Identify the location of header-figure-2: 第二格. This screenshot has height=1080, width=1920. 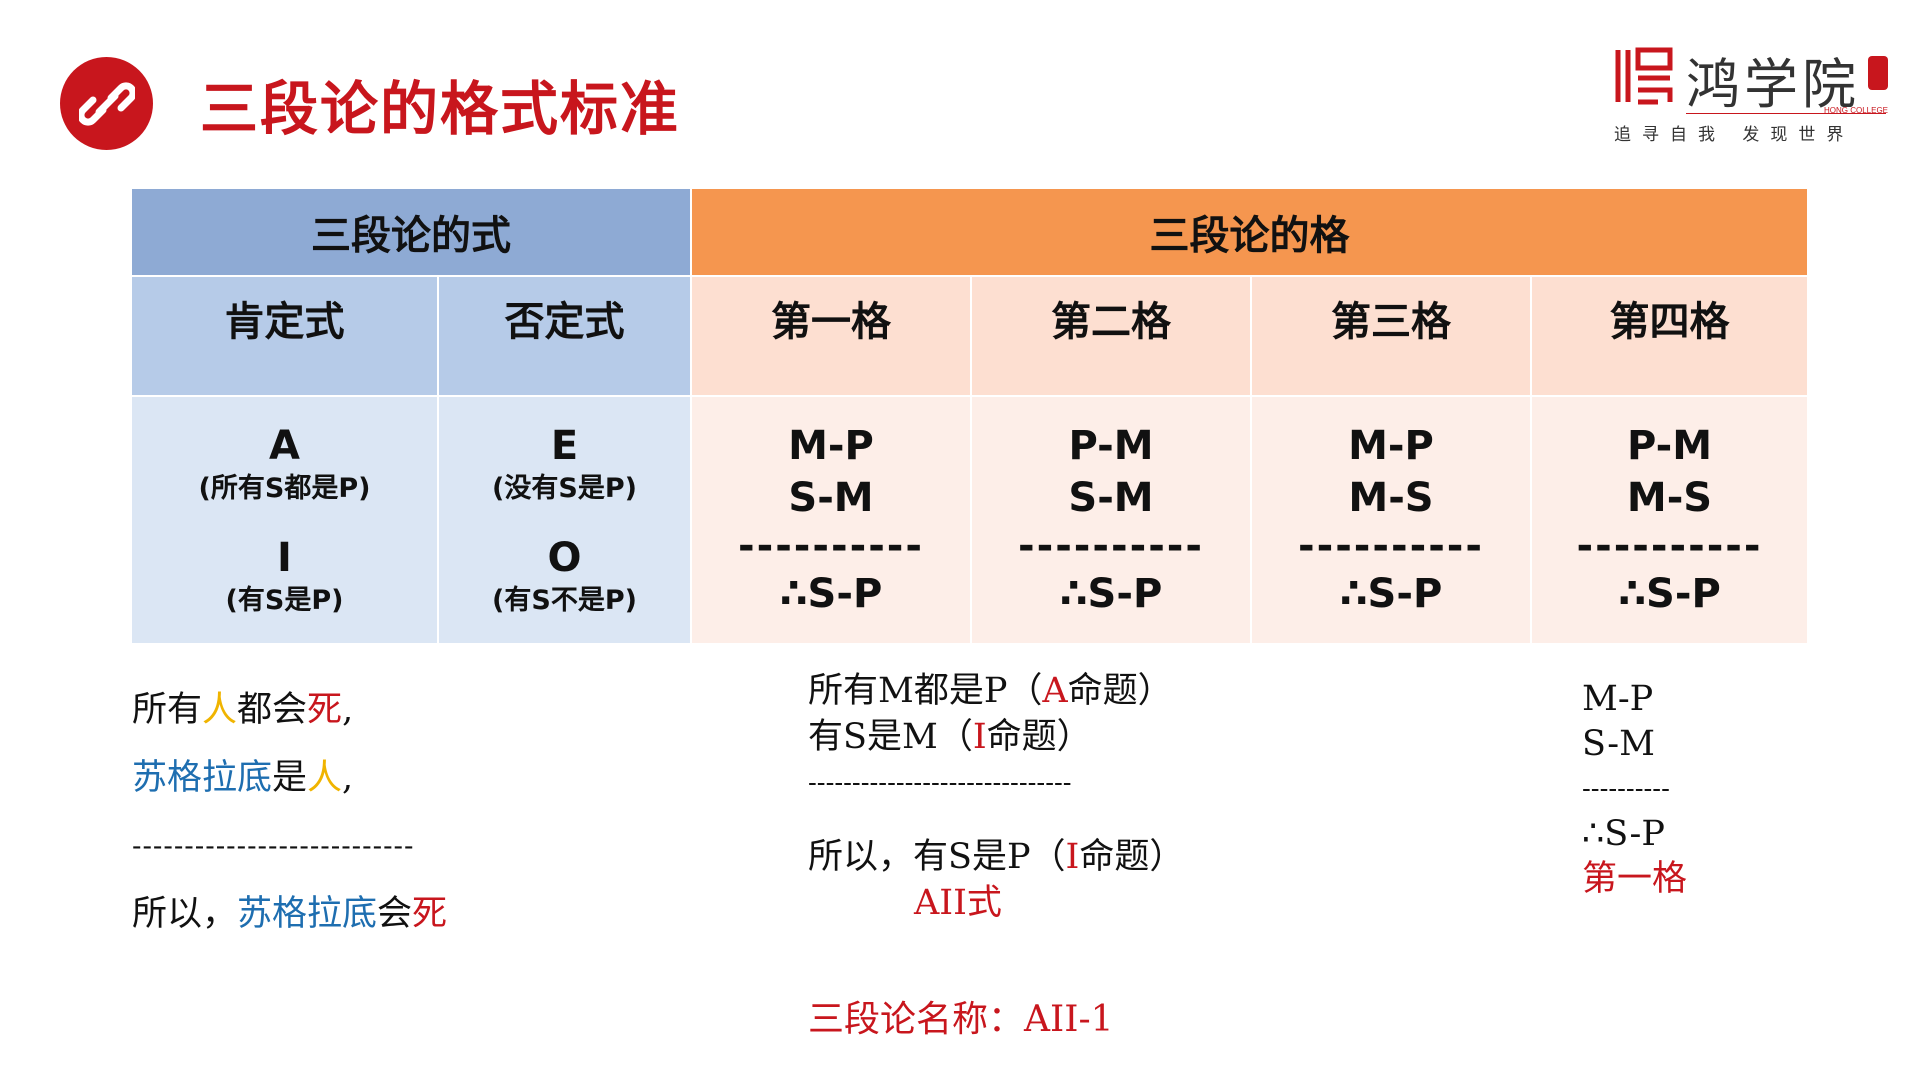
(1111, 336).